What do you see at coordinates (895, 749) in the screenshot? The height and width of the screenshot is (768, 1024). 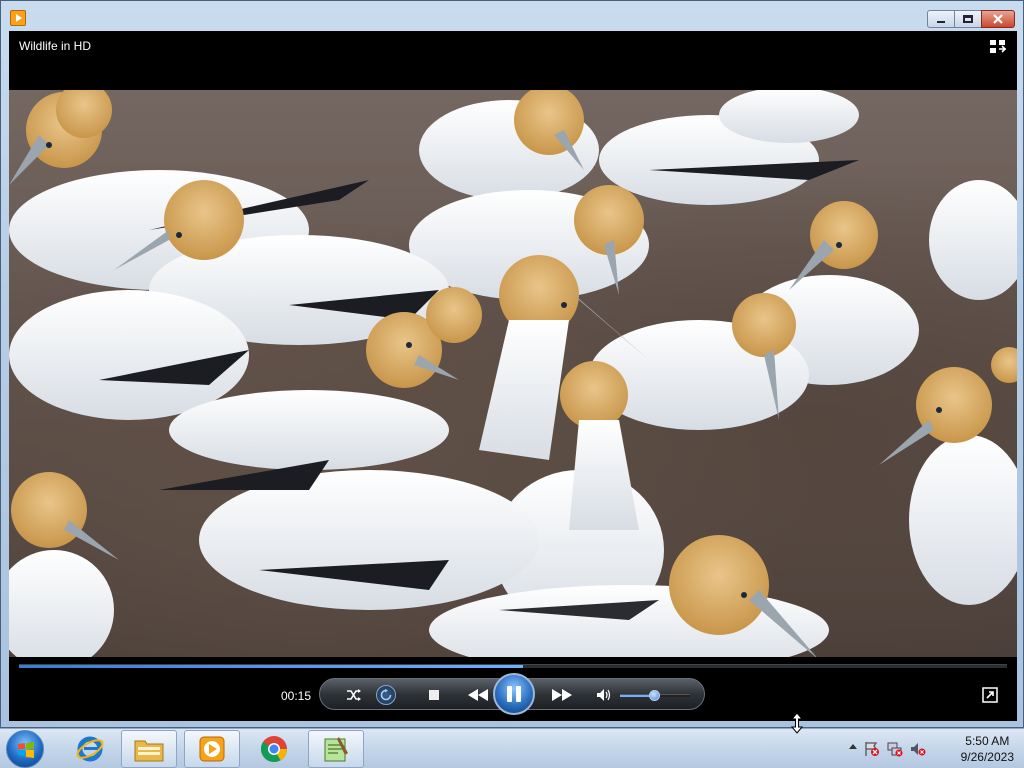 I see `network-icon` at bounding box center [895, 749].